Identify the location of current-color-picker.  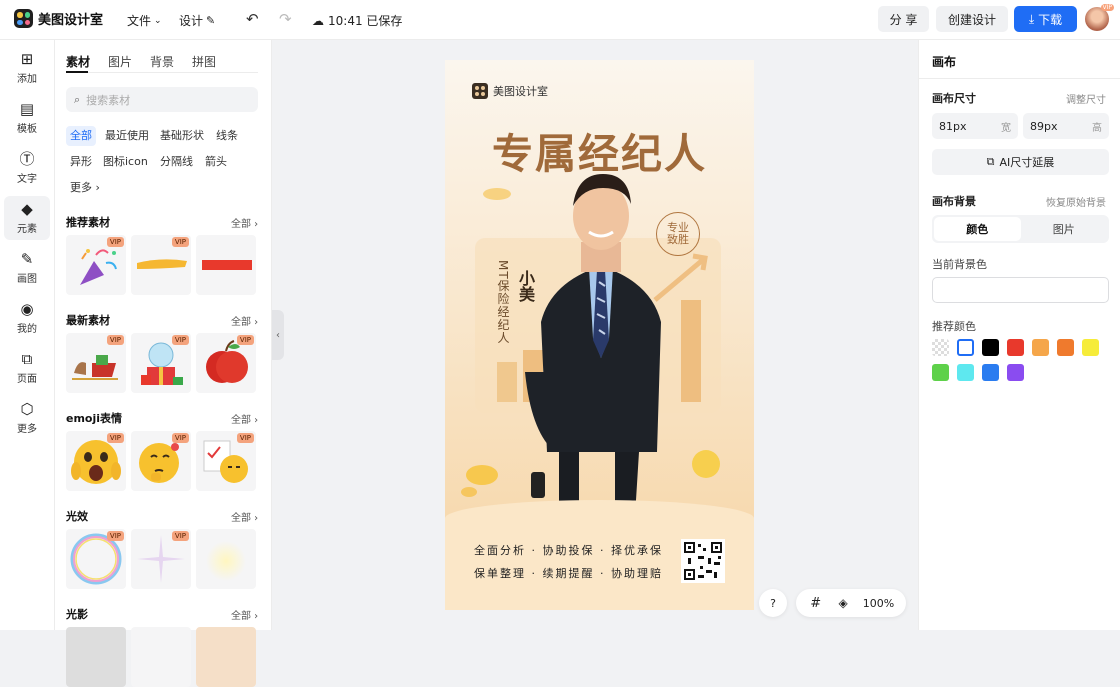
(1020, 290).